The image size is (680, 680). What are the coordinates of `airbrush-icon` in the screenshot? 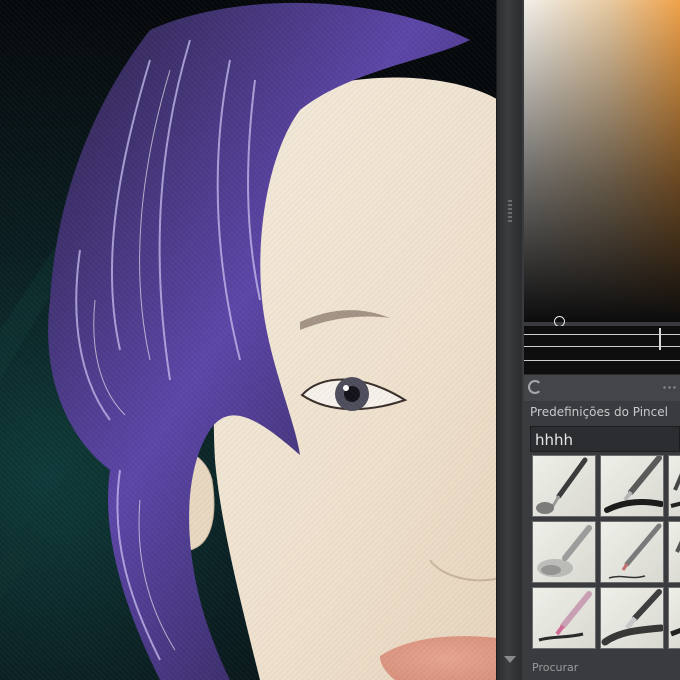 It's located at (564, 552).